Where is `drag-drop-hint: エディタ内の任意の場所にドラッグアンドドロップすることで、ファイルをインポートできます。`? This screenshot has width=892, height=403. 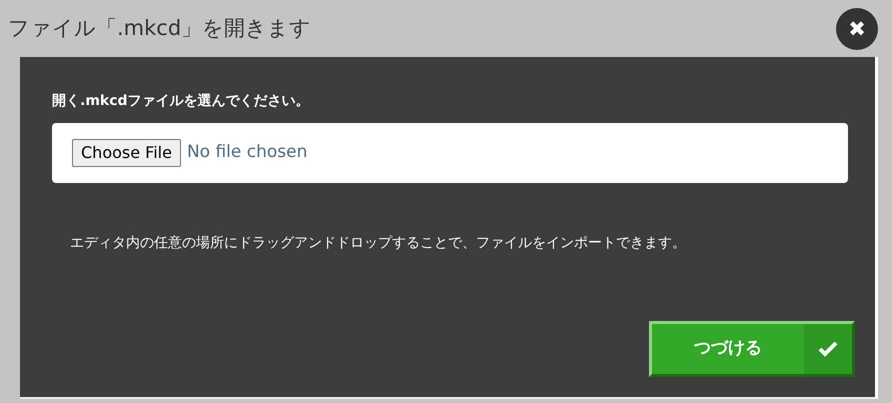
drag-drop-hint: エディタ内の任意の場所にドラッグアンドドロップすることで、ファイルをインポートできます。 is located at coordinates (378, 243).